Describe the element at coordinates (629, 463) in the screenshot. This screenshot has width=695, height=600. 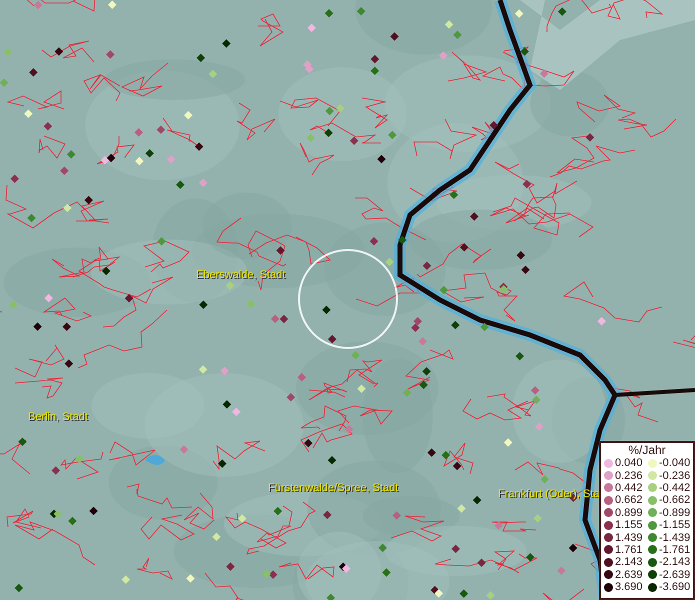
I see `legend-value: 0.040` at that location.